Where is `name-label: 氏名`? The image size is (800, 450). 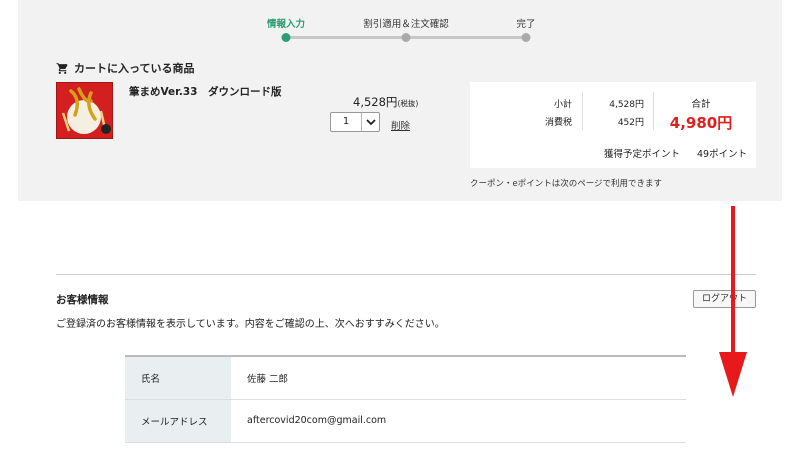
name-label: 氏名 is located at coordinates (178, 377).